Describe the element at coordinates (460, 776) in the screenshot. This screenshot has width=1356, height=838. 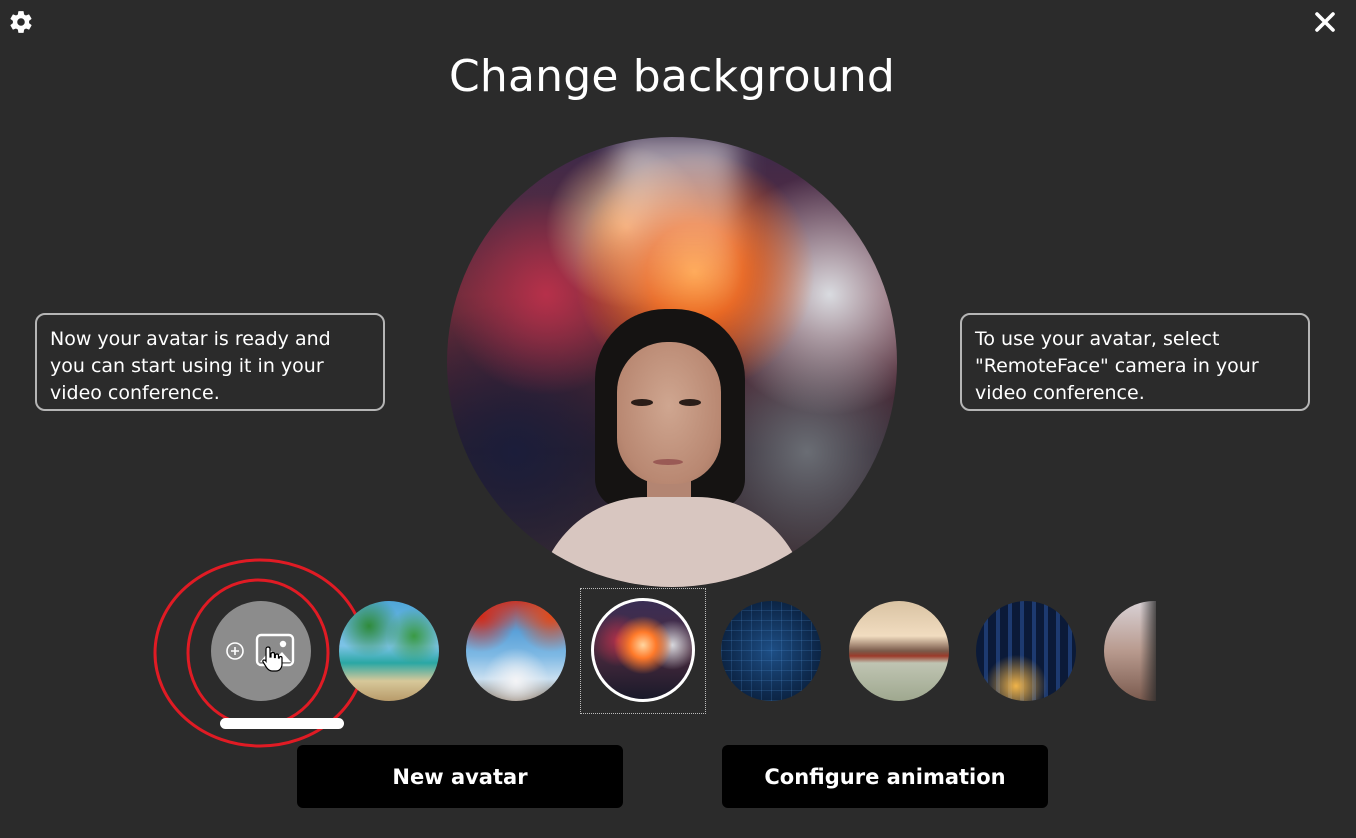
I see `new-avatar-button: New avatar` at that location.